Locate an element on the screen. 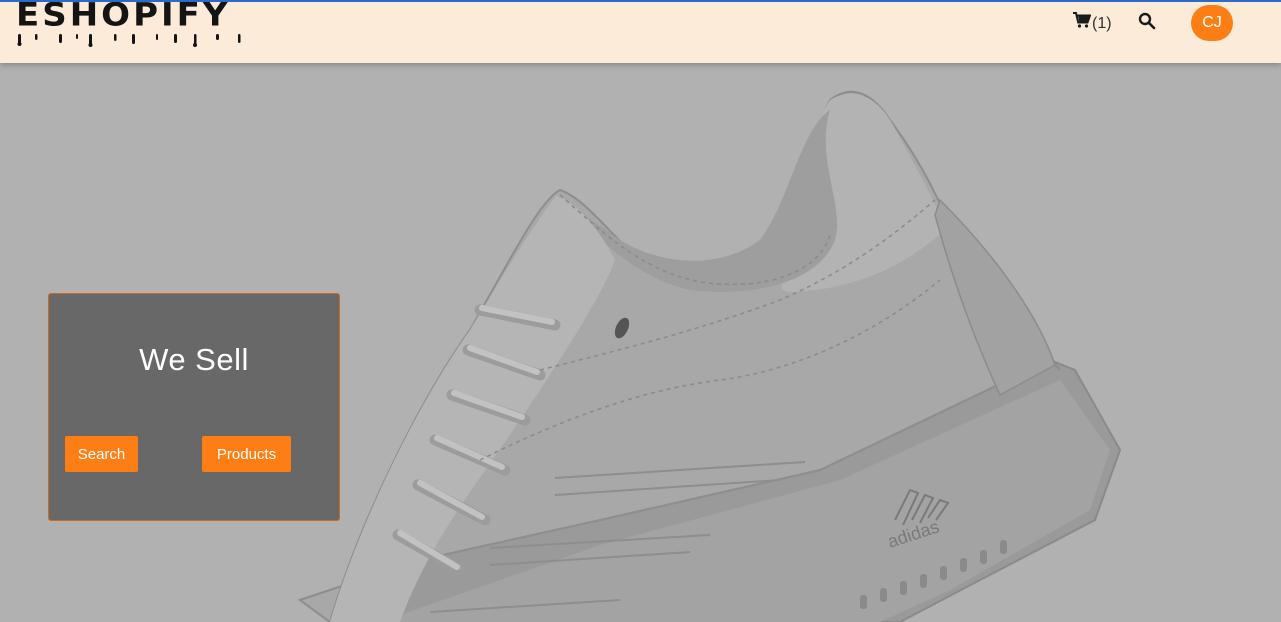  top-accent-line is located at coordinates (640, 1).